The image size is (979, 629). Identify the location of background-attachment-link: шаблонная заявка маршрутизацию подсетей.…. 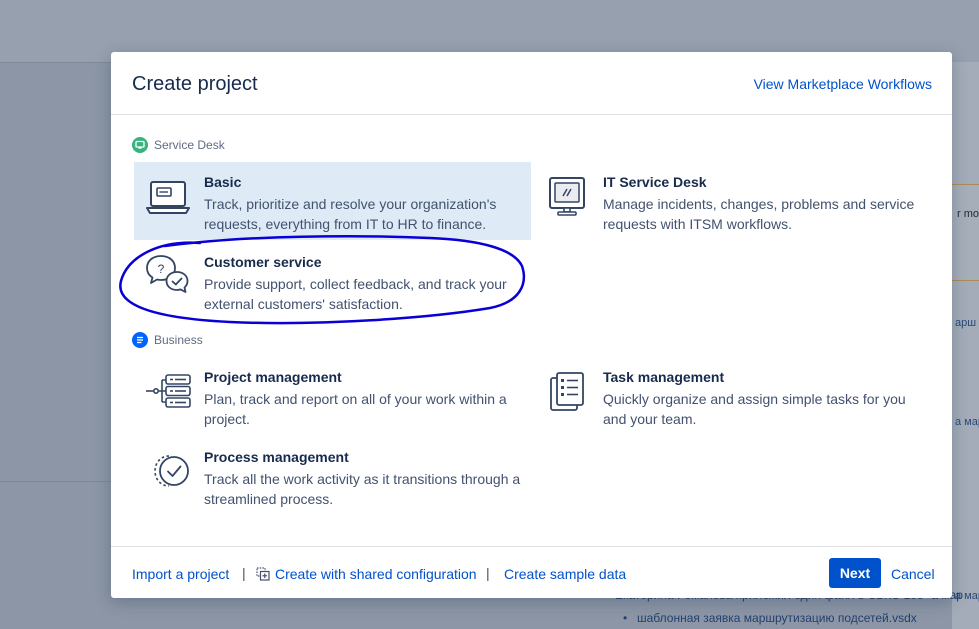
(770, 618).